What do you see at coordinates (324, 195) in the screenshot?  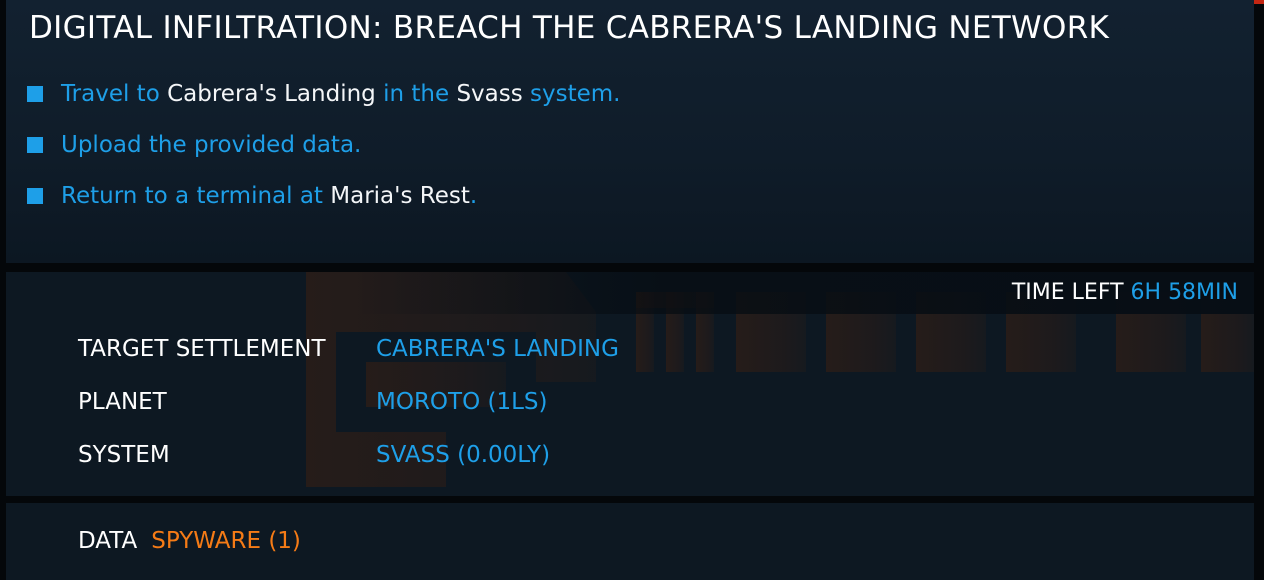 I see `objective-item: Return to a terminal at Maria's Rest.` at bounding box center [324, 195].